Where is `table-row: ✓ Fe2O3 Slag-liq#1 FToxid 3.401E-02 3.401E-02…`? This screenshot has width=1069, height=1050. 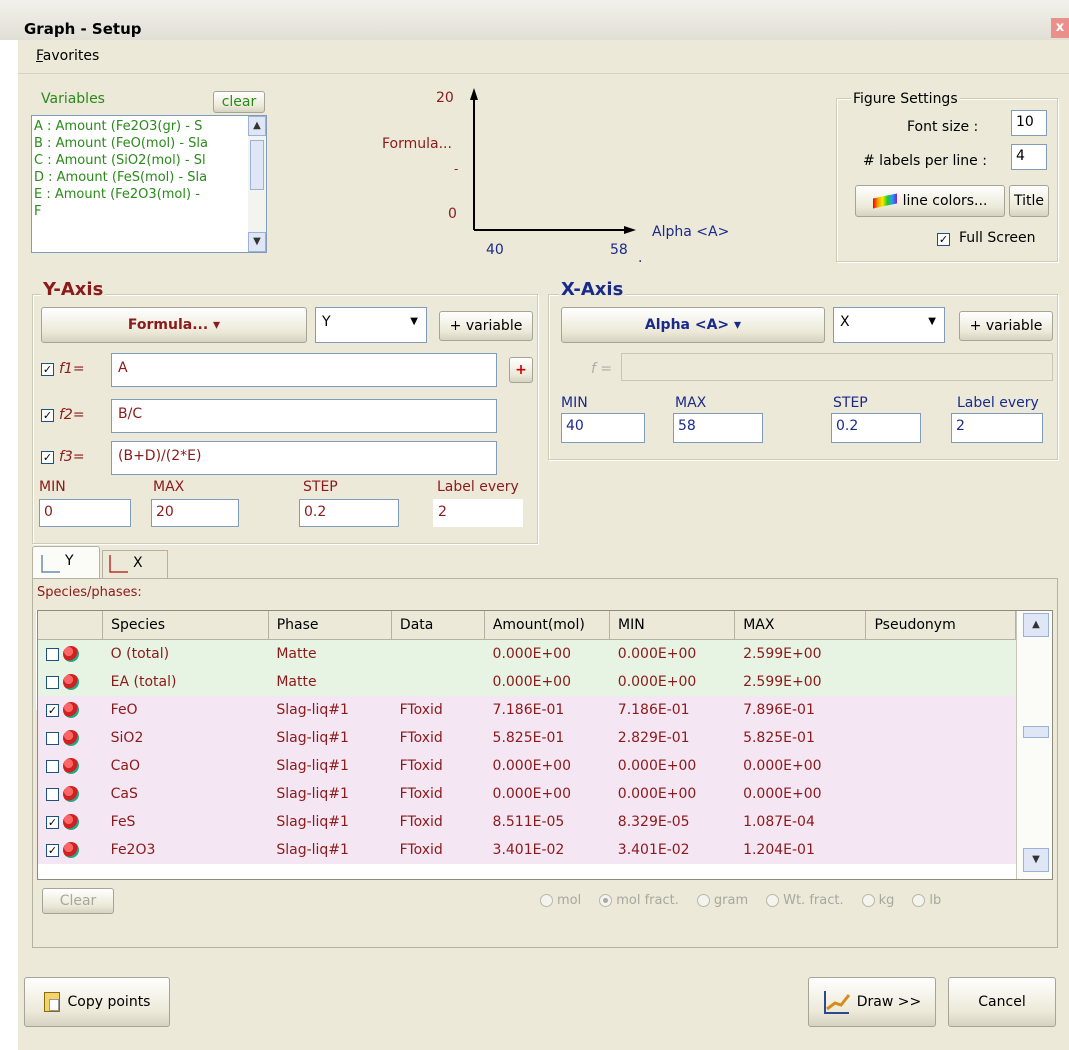 table-row: ✓ Fe2O3 Slag-liq#1 FToxid 3.401E-02 3.401E-02… is located at coordinates (527, 850).